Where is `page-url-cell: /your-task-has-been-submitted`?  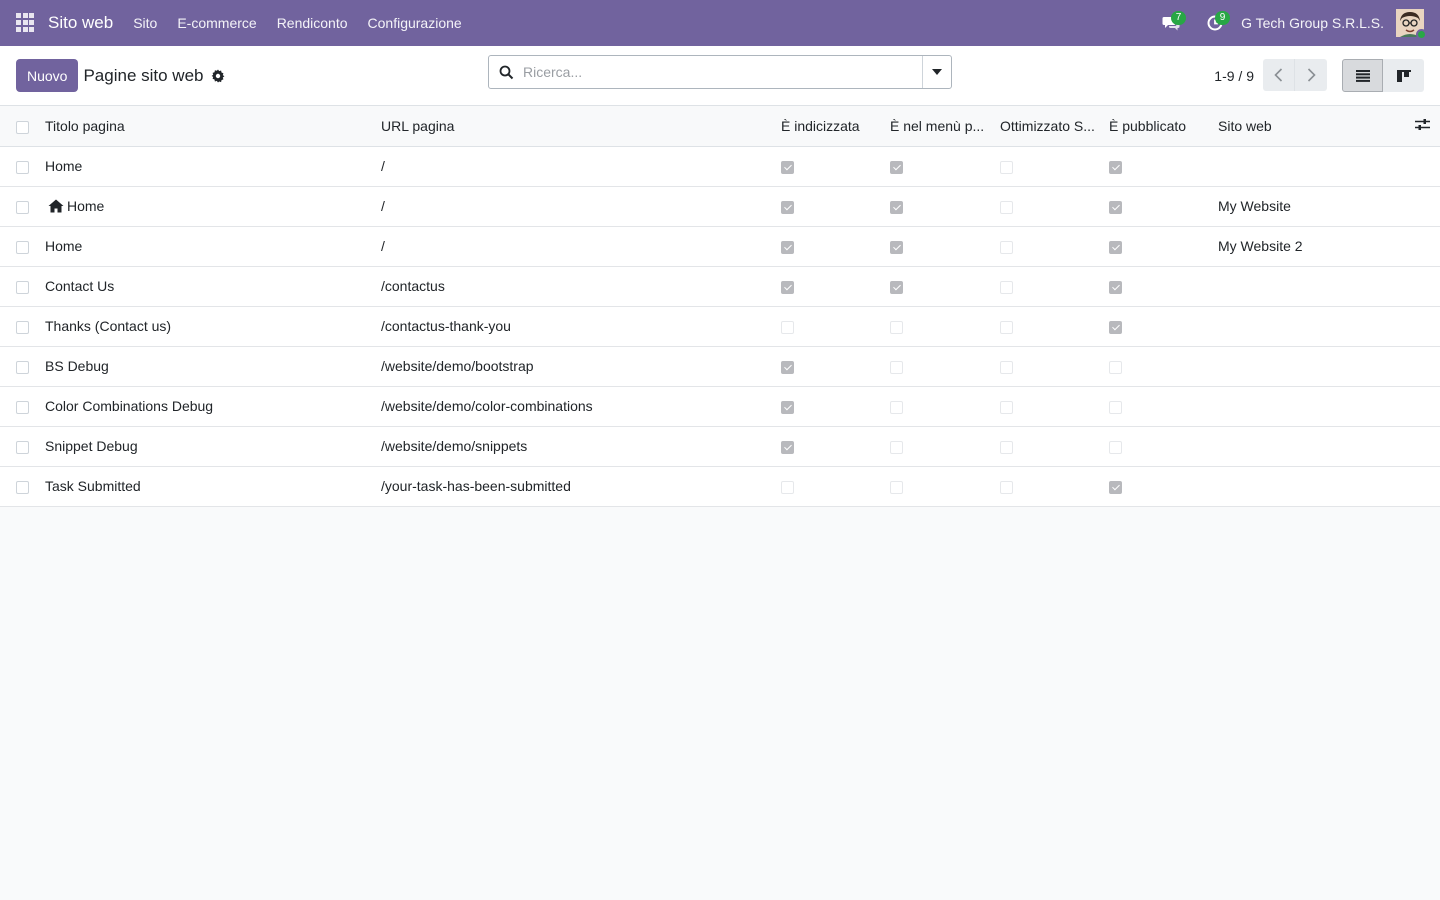 page-url-cell: /your-task-has-been-submitted is located at coordinates (577, 486).